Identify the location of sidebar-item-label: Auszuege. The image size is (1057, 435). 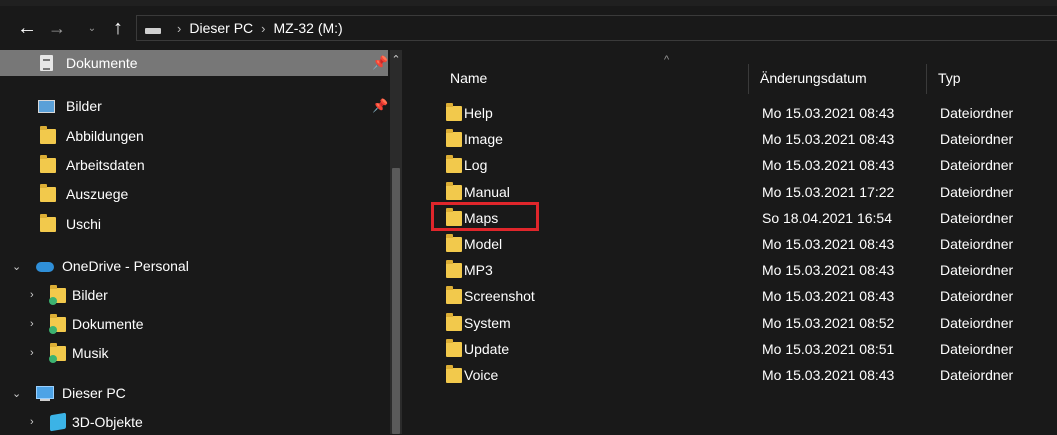
(97, 194).